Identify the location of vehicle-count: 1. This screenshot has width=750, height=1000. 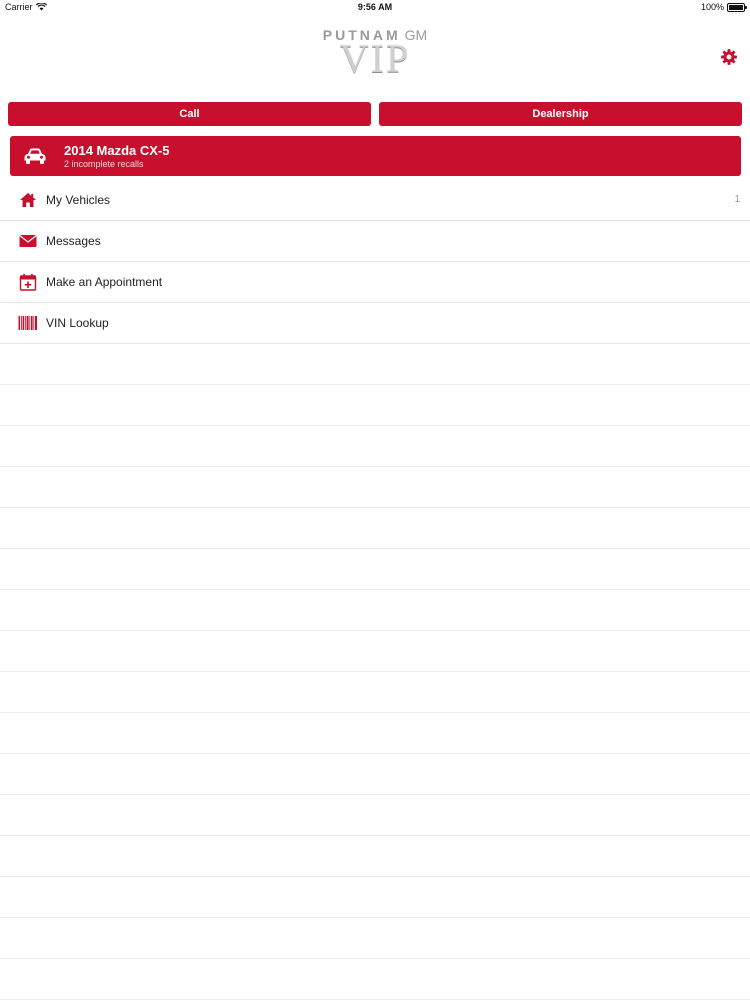
(737, 199).